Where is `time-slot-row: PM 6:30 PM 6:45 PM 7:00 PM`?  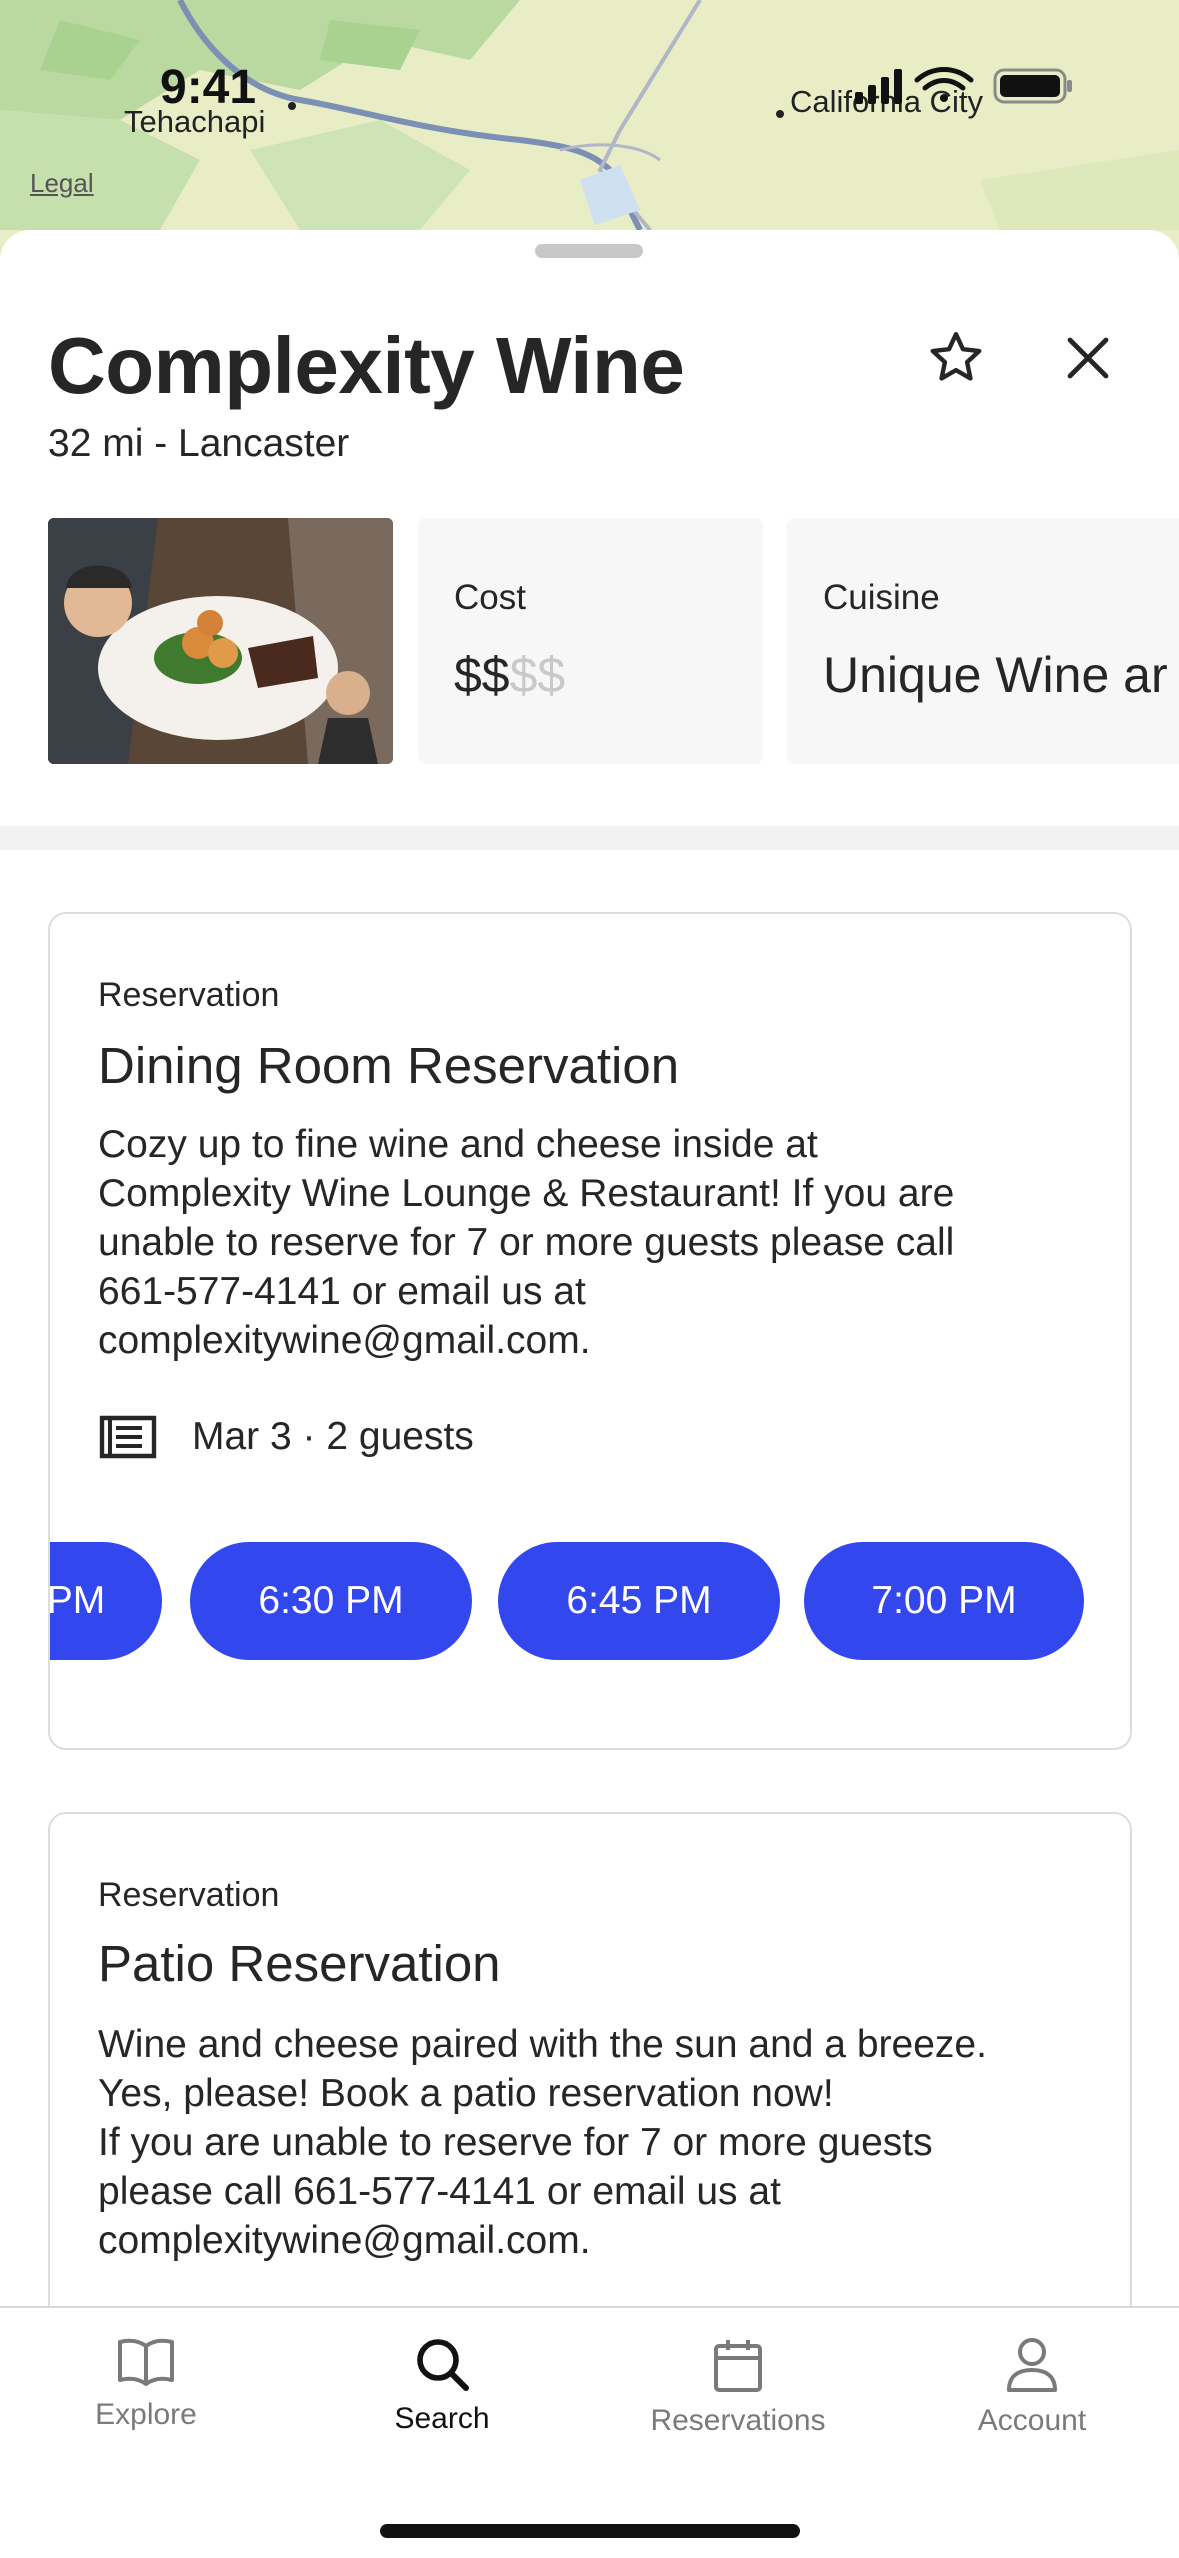
time-slot-row: PM 6:30 PM 6:45 PM 7:00 PM is located at coordinates (590, 1604).